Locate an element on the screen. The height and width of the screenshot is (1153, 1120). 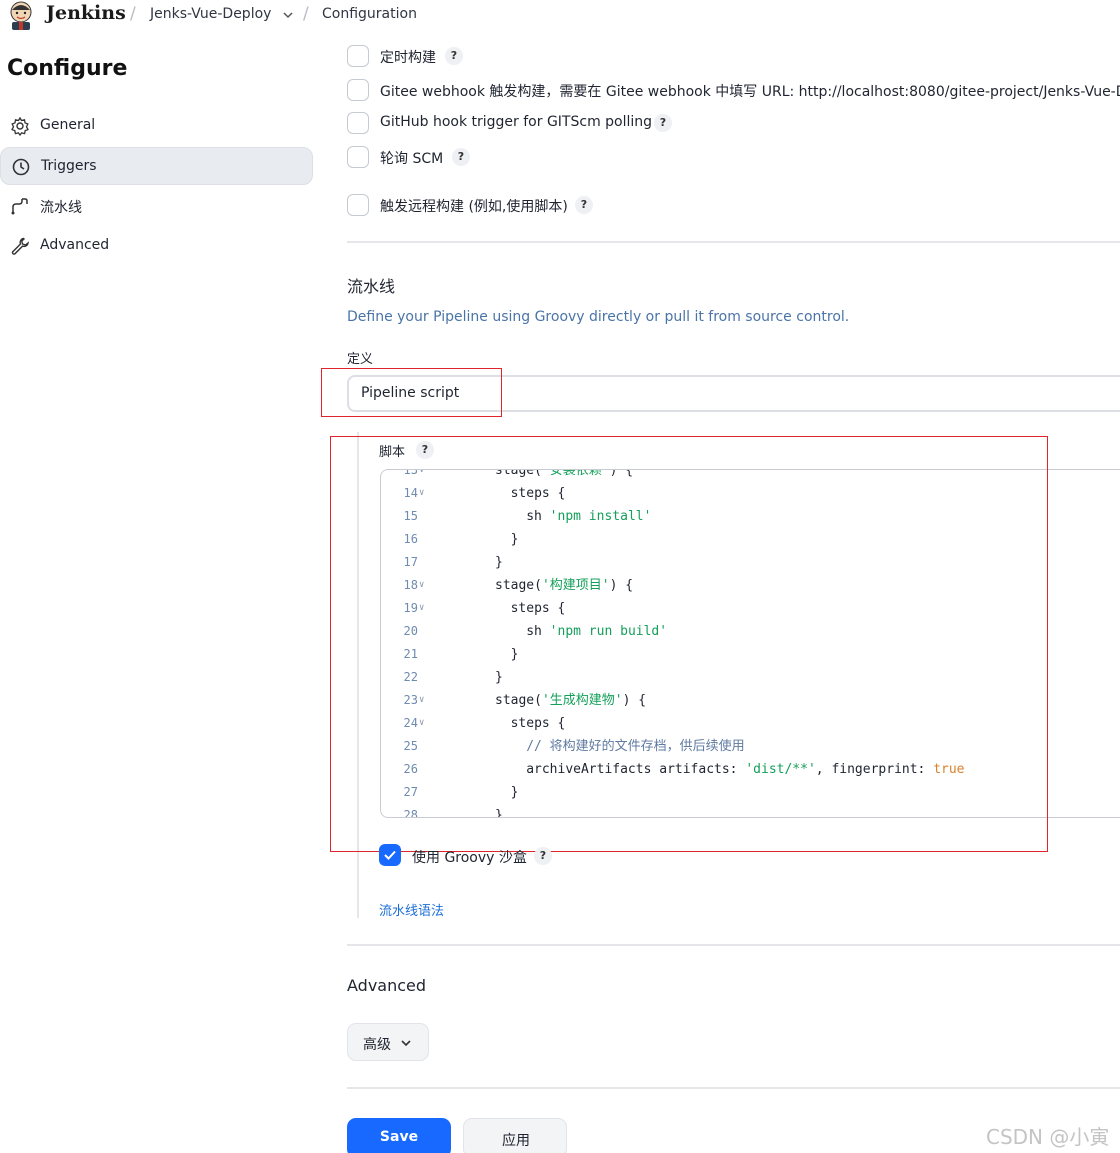
script-label: 脚本 is located at coordinates (392, 452).